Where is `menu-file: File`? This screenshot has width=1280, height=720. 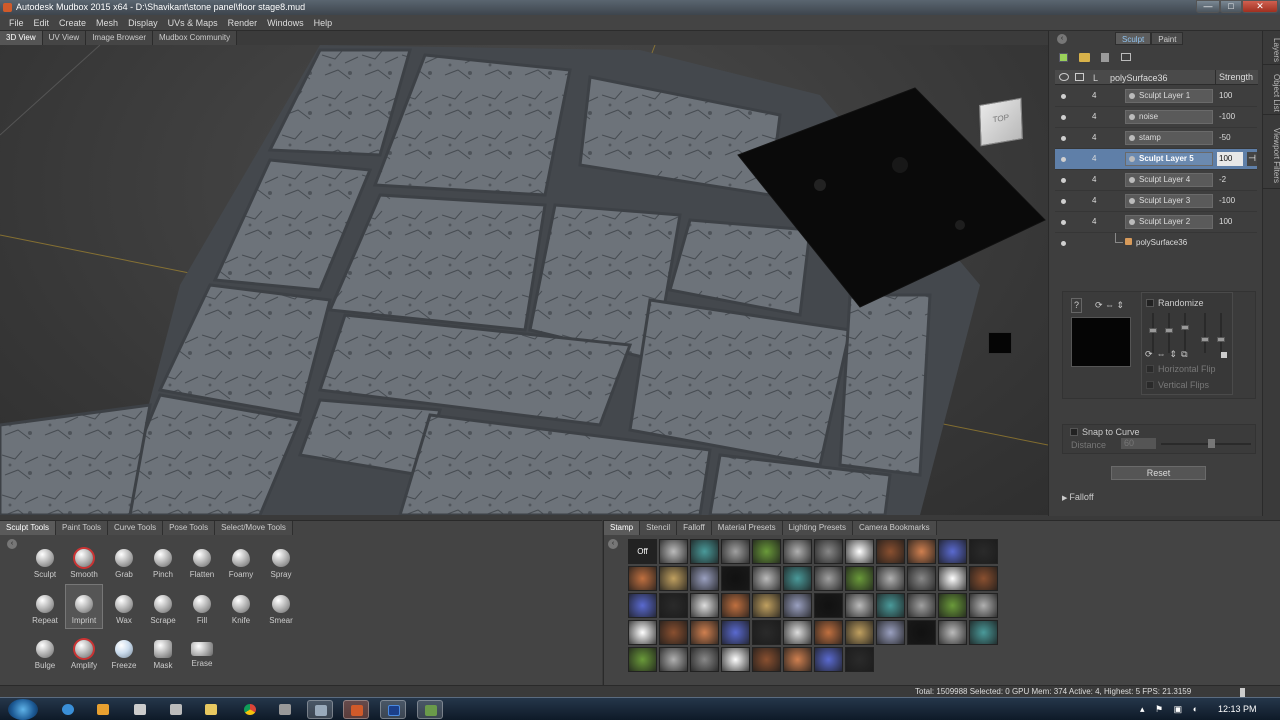
menu-file: File is located at coordinates (16, 23).